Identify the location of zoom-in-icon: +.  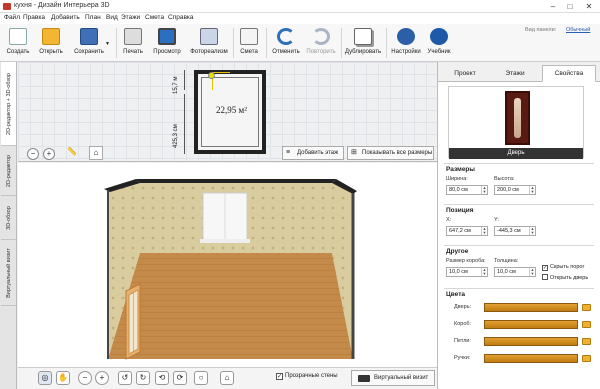
(102, 378).